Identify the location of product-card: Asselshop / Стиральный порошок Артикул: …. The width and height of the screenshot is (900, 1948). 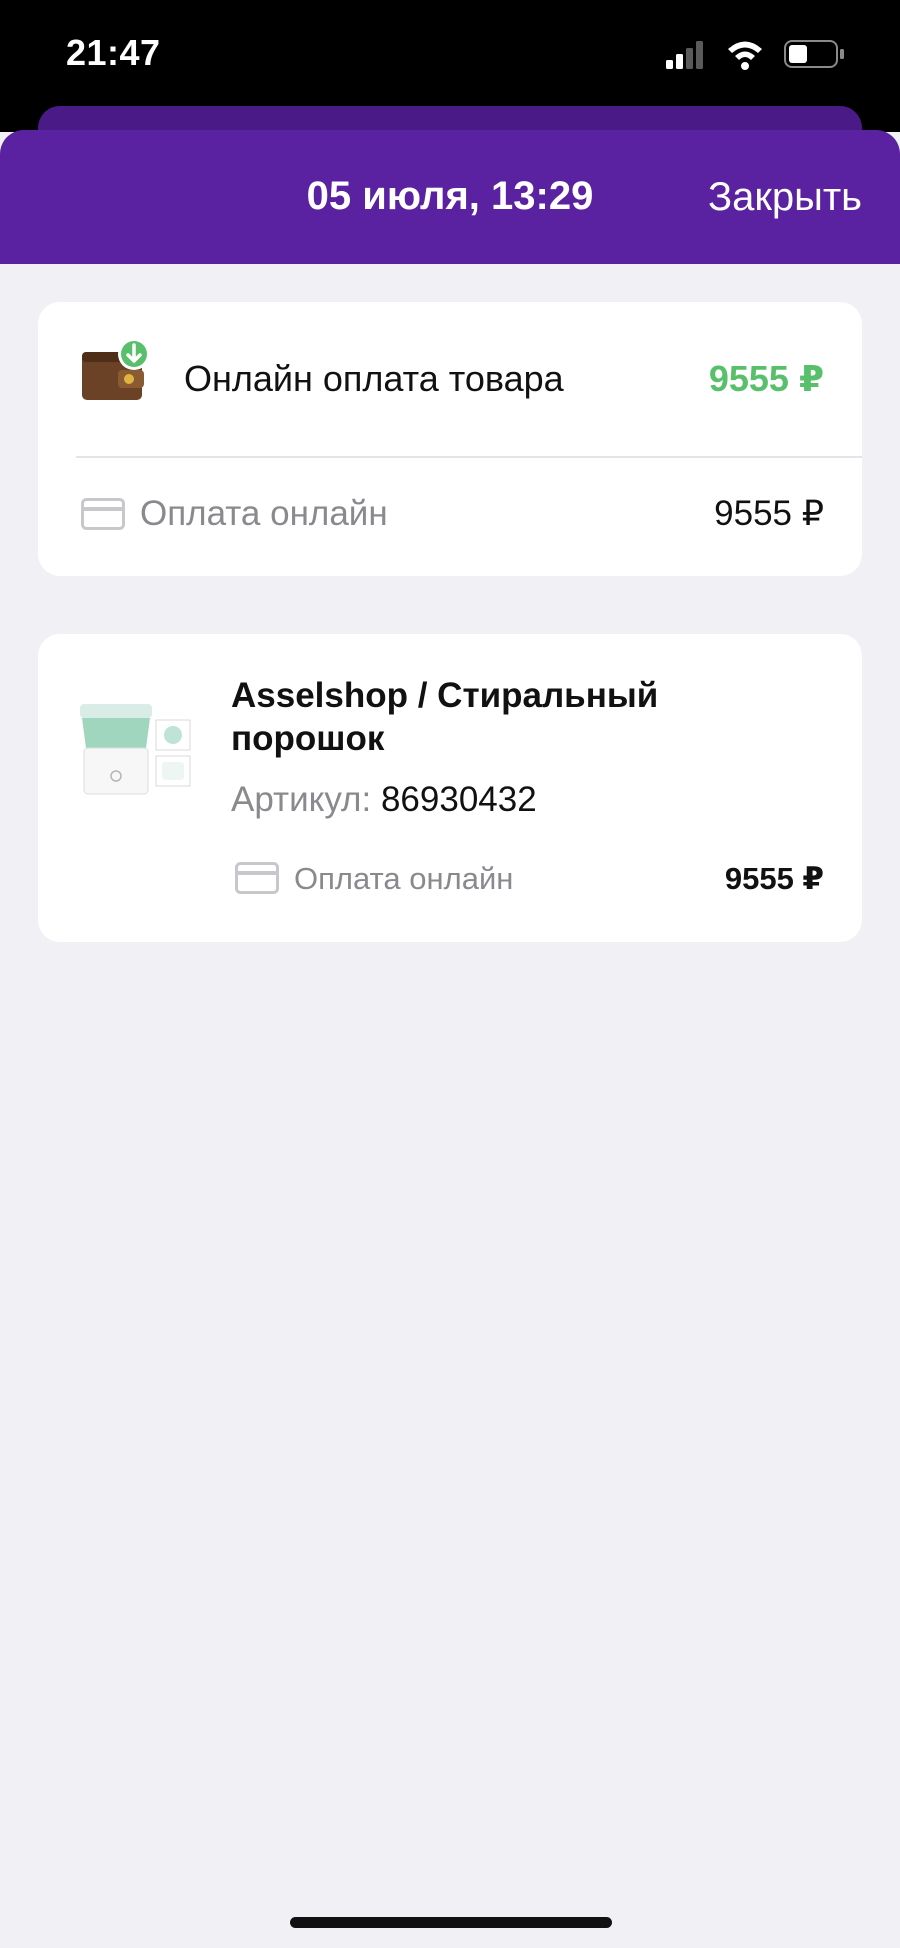
(450, 788).